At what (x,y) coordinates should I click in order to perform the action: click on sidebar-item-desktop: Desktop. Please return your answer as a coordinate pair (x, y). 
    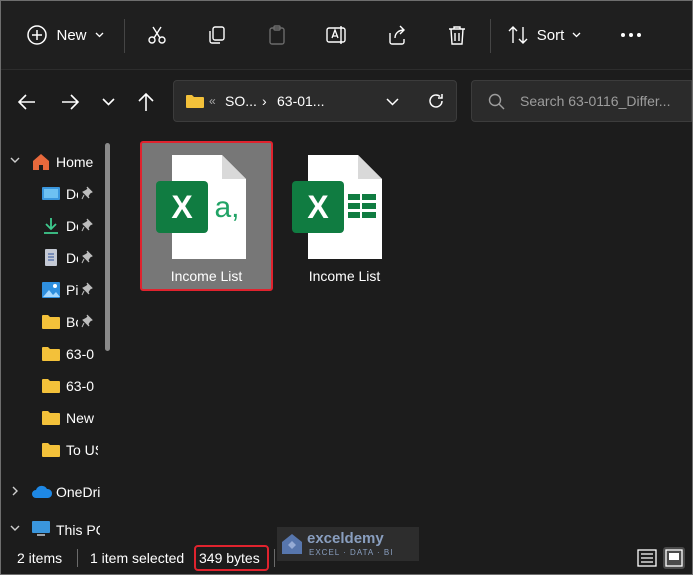
    Looking at the image, I should click on (51, 194).